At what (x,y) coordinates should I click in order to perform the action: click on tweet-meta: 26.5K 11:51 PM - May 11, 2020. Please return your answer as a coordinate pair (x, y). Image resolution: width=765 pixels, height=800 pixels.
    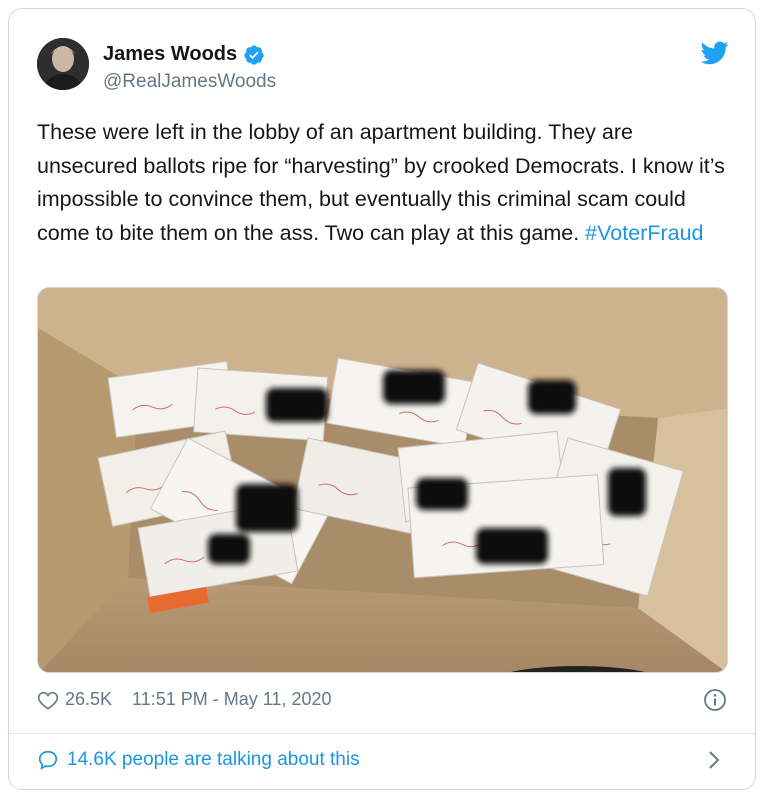
    Looking at the image, I should click on (184, 699).